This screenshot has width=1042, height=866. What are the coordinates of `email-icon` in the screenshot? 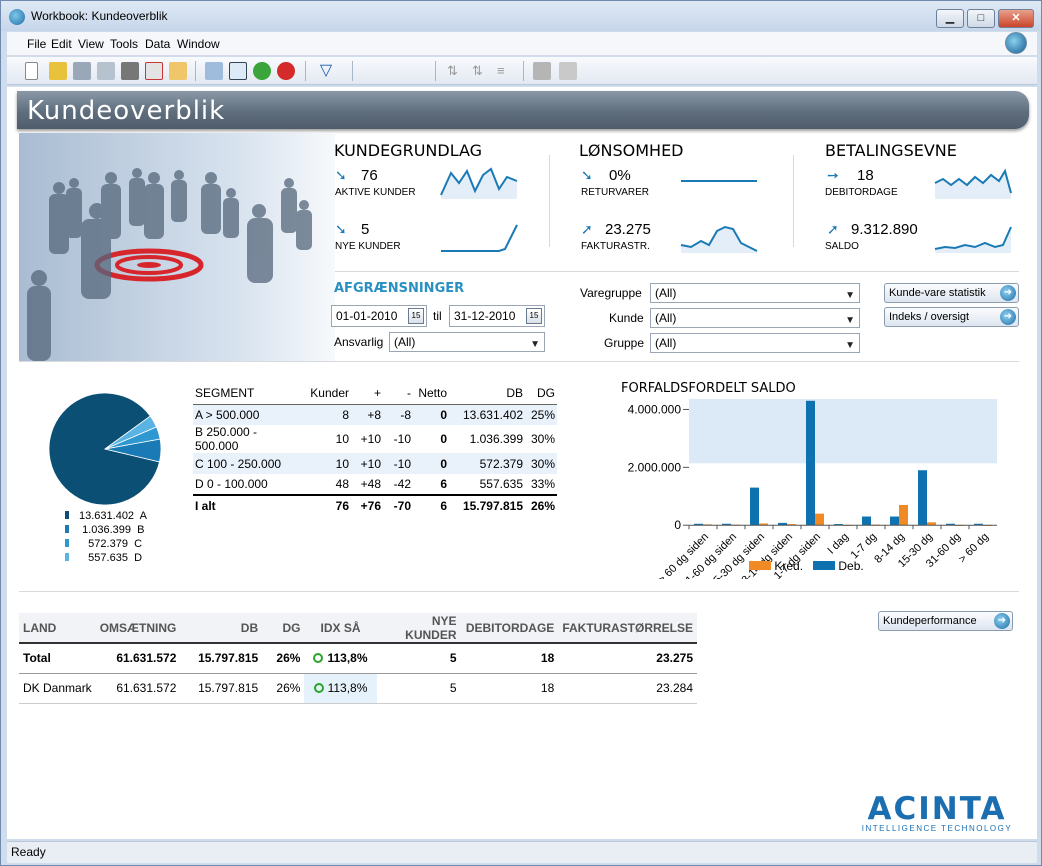 It's located at (178, 71).